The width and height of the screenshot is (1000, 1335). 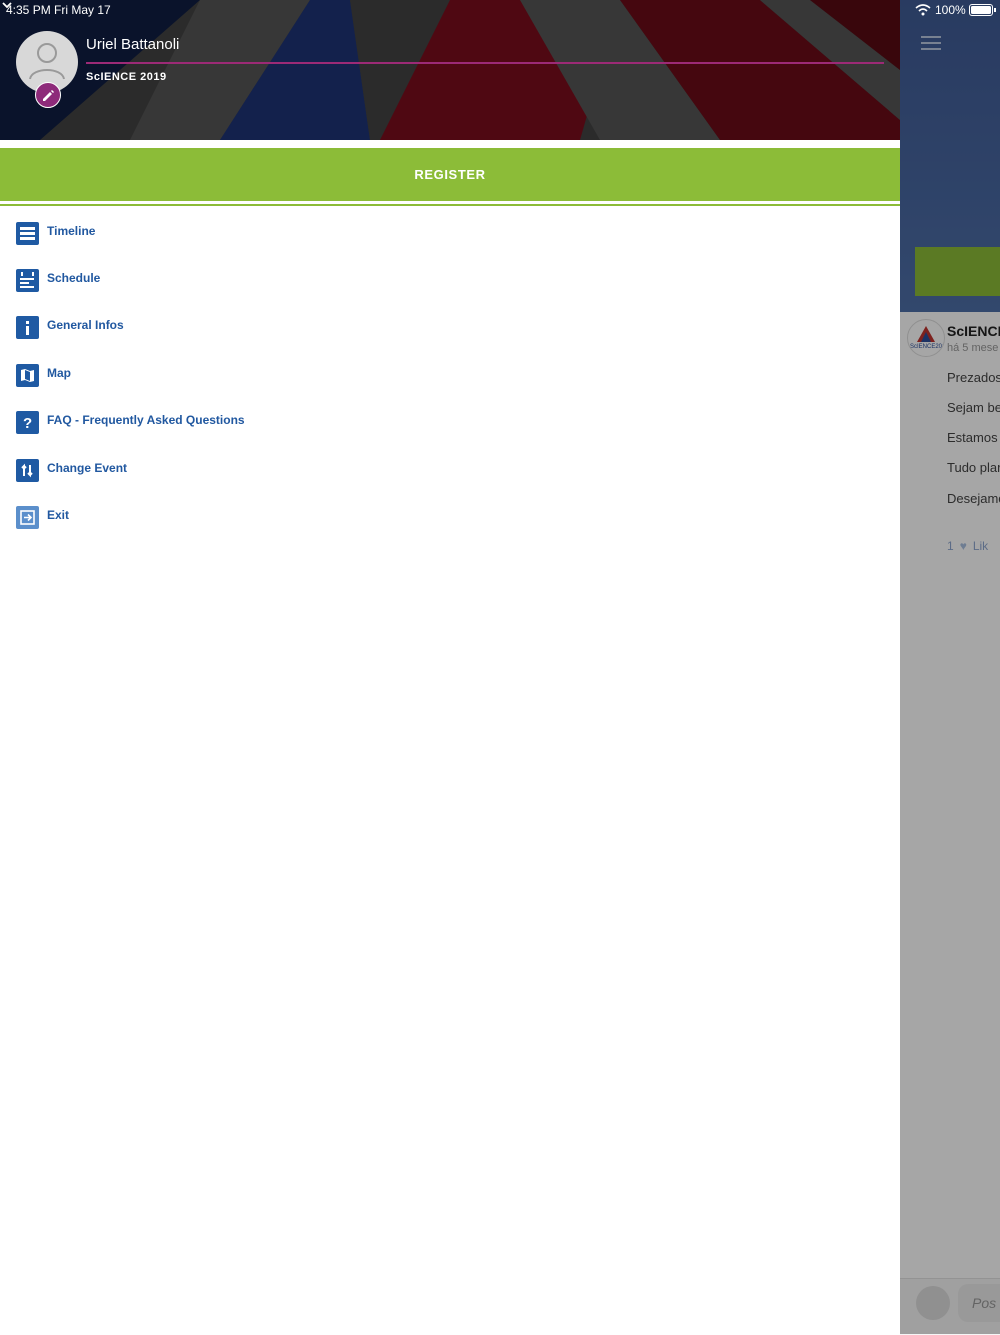 I want to click on menu-item-exit: Exit, so click(x=450, y=524).